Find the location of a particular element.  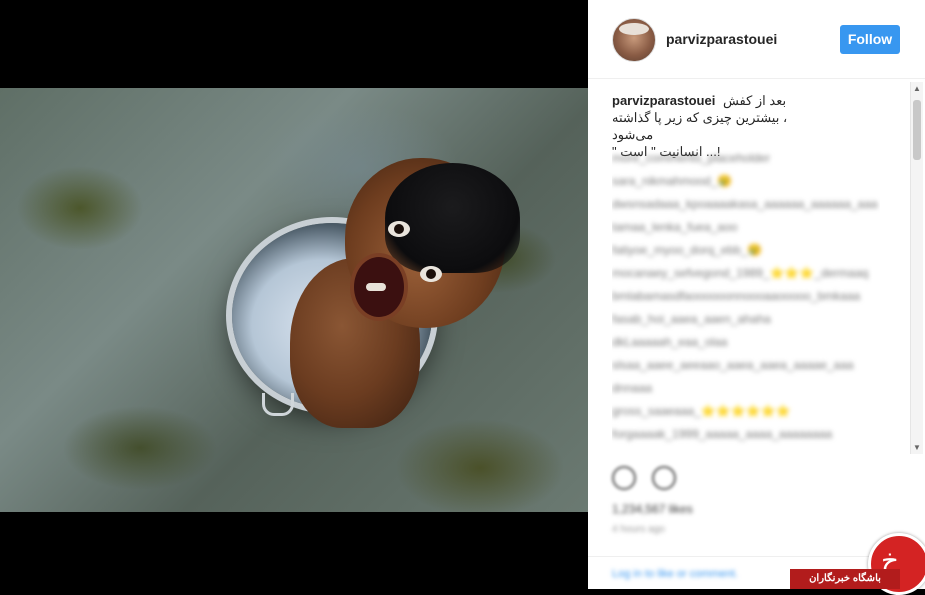

login-link: Log in to like or comment. is located at coordinates (675, 574).